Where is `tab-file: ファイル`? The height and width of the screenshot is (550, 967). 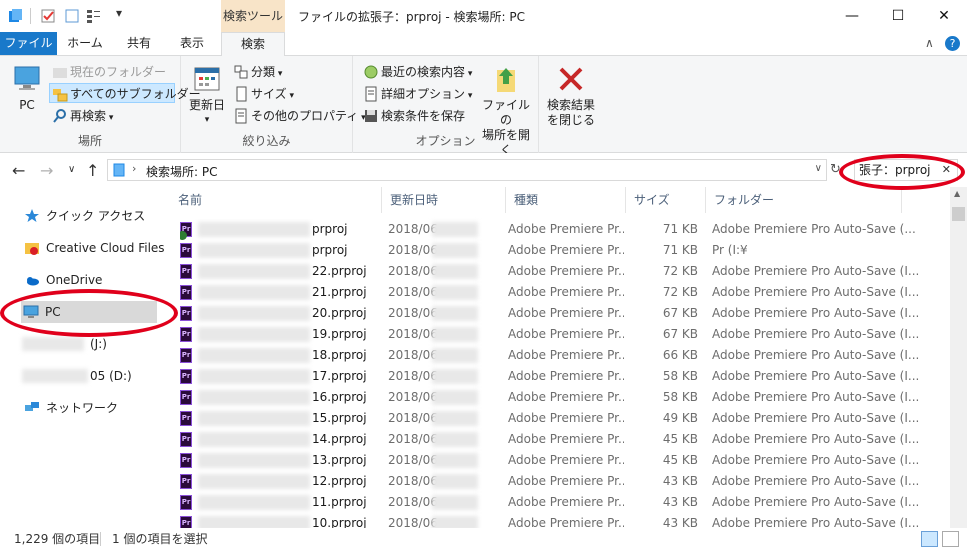
tab-file: ファイル is located at coordinates (28, 43).